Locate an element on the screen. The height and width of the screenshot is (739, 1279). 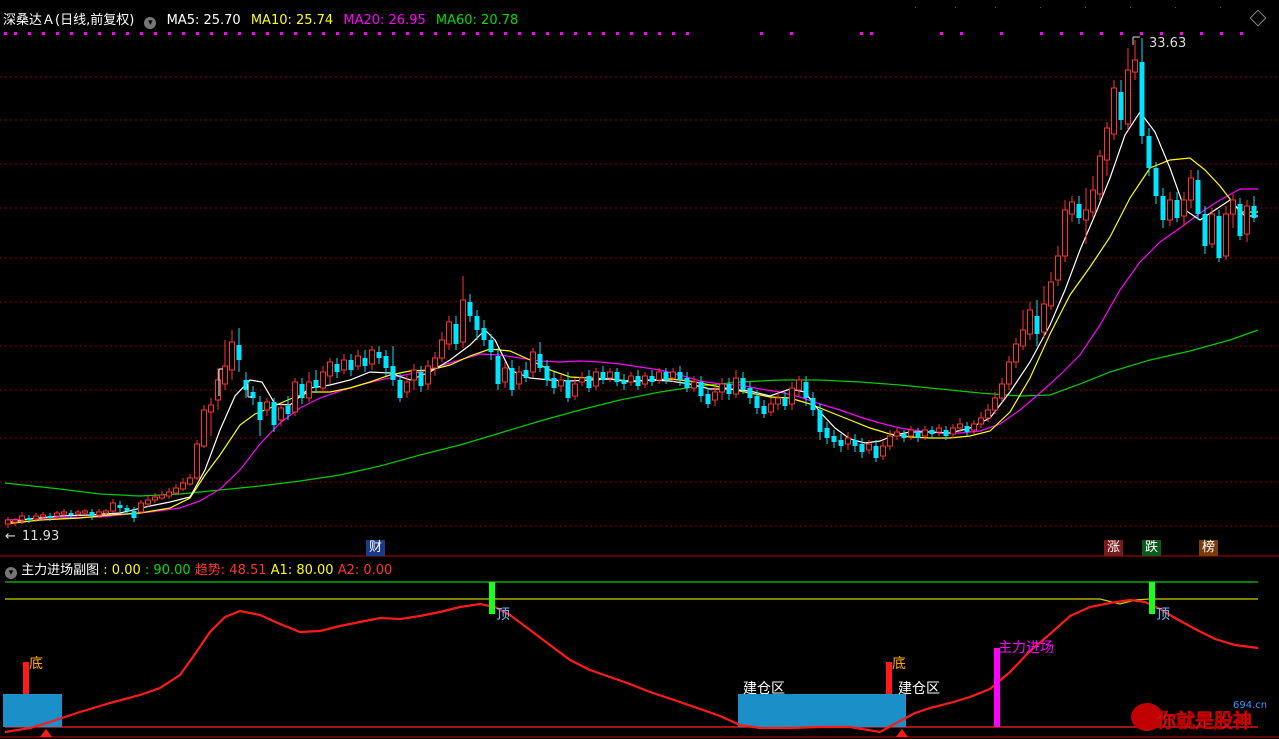
bottom-label-2: 底 is located at coordinates (899, 664).